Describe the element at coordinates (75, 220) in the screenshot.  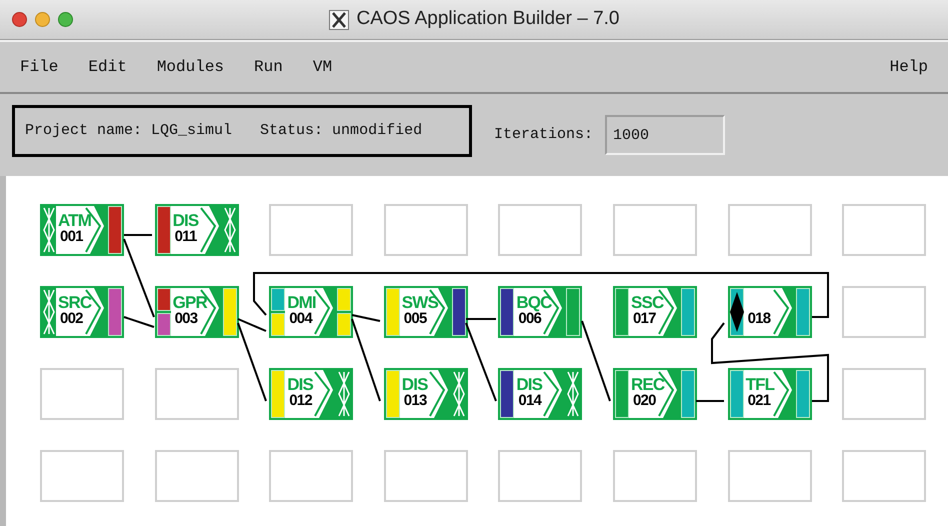
I see `module-name: ATM` at that location.